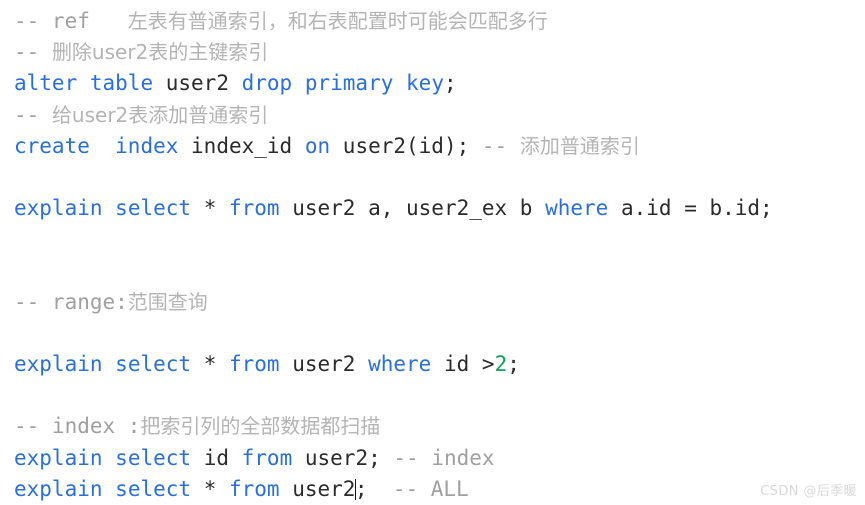 Image resolution: width=865 pixels, height=505 pixels. Describe the element at coordinates (579, 145) in the screenshot. I see `comment-cjk-token: 添加普通索引` at that location.